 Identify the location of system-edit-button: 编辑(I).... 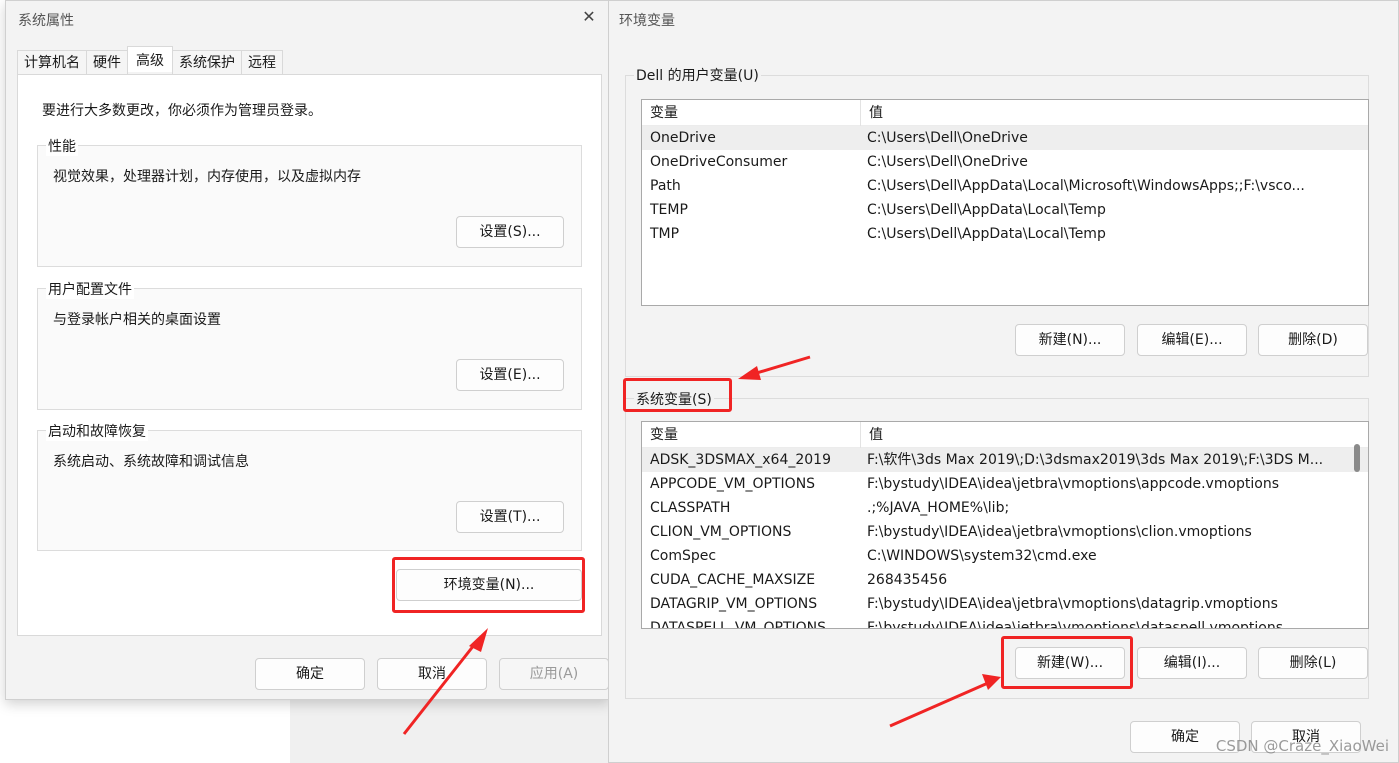
(1192, 663).